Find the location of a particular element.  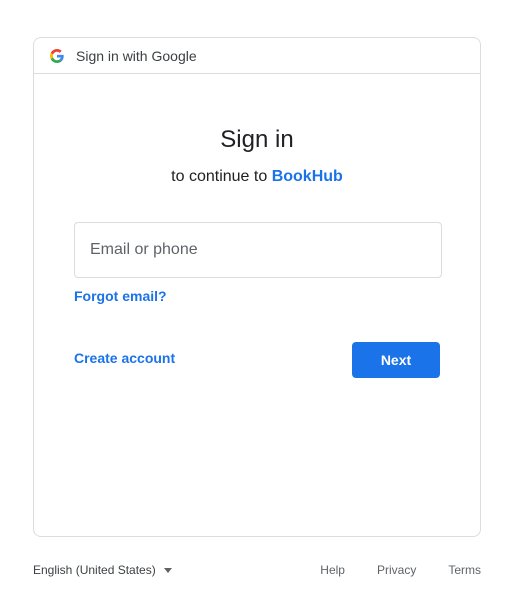

privacy-link: Privacy is located at coordinates (396, 570).